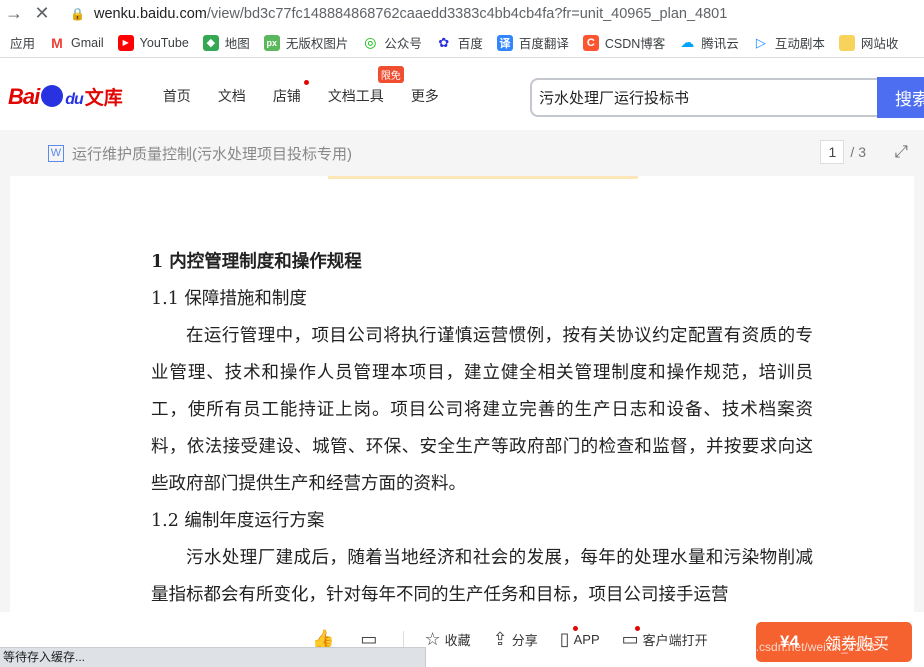 Image resolution: width=924 pixels, height=667 pixels. I want to click on bookmark-folder: 网站收, so click(868, 42).